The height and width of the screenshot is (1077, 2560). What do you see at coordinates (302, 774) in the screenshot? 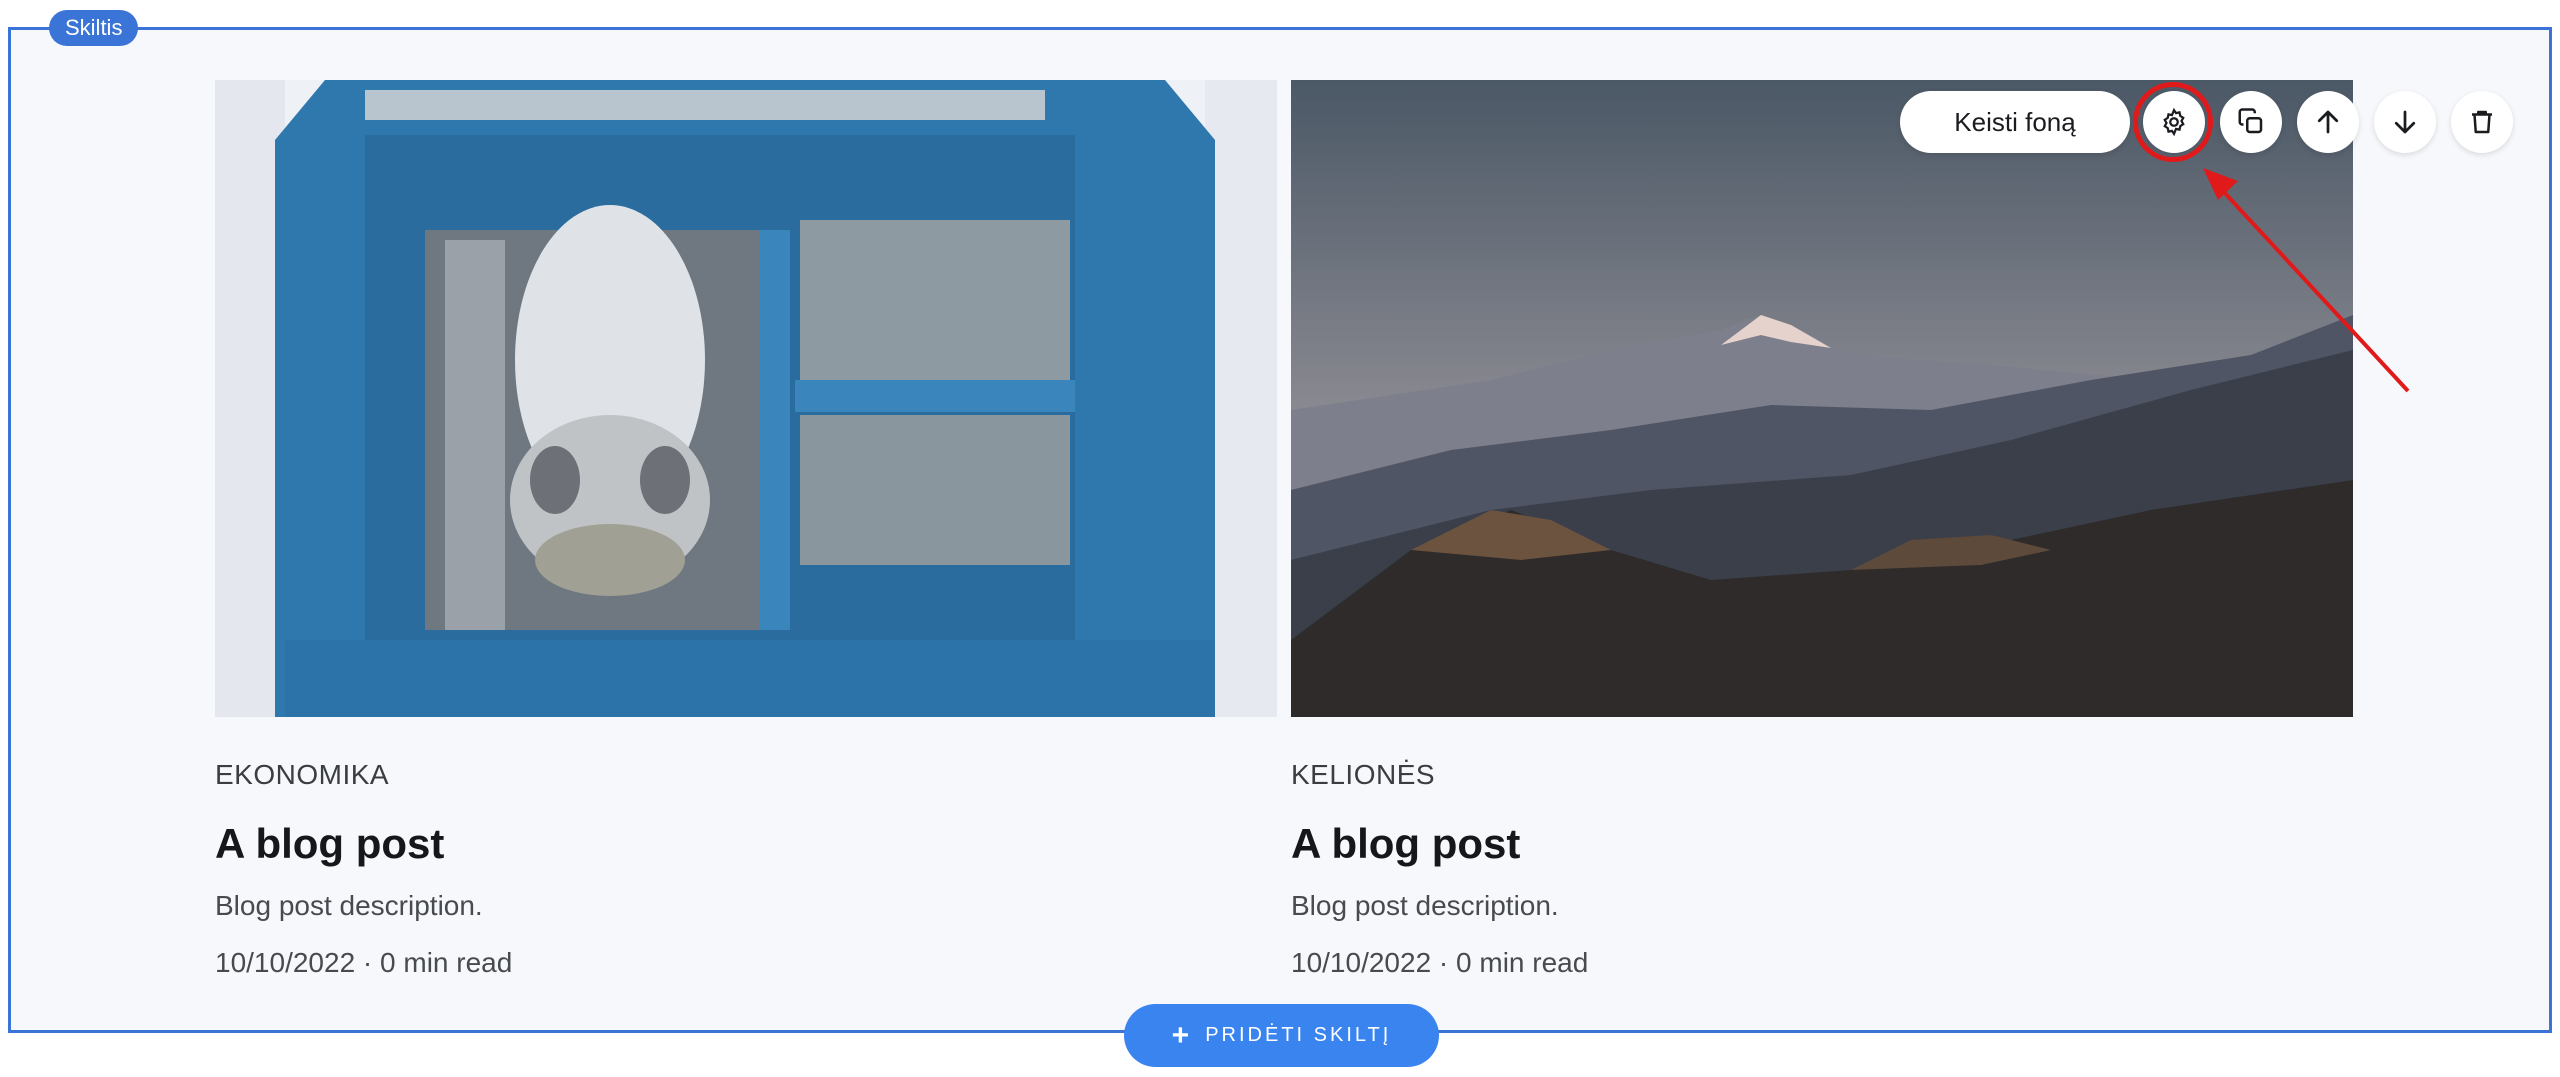
I see `post-category: EKONOMIKA` at bounding box center [302, 774].